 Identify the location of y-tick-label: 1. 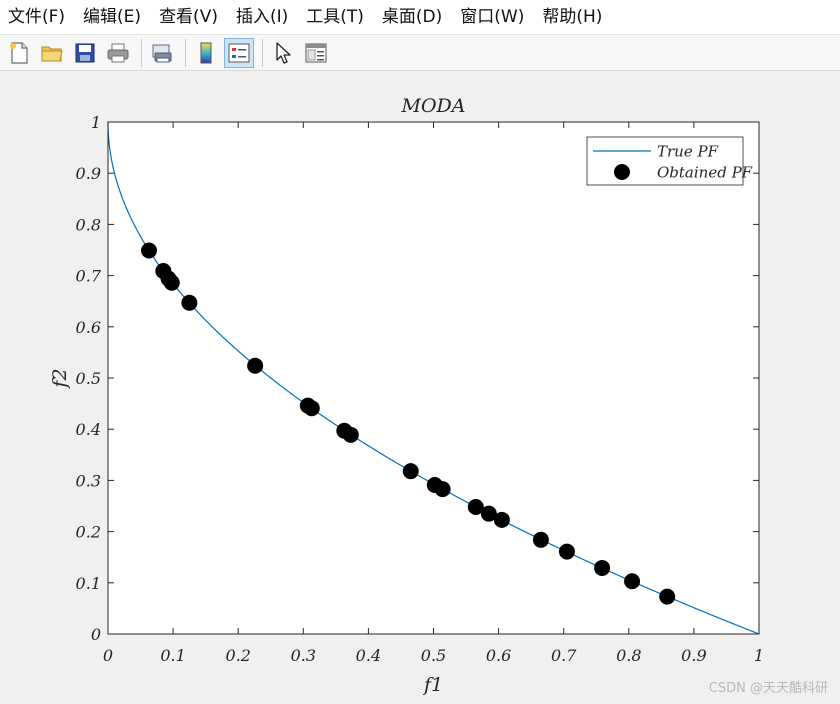
(96, 122).